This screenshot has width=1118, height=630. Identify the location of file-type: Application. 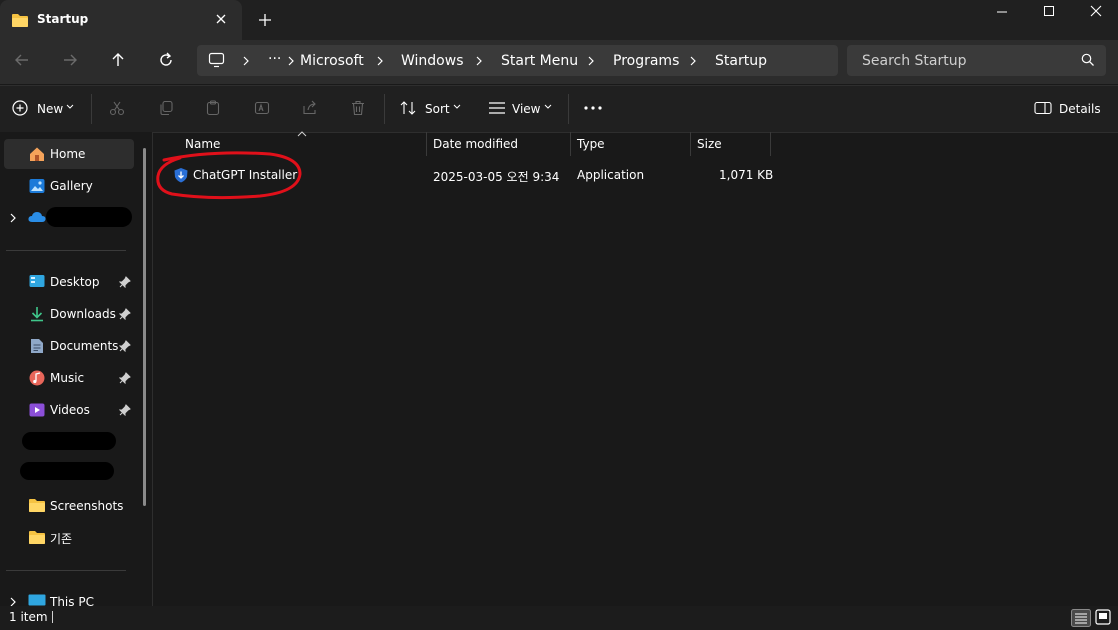
(611, 175).